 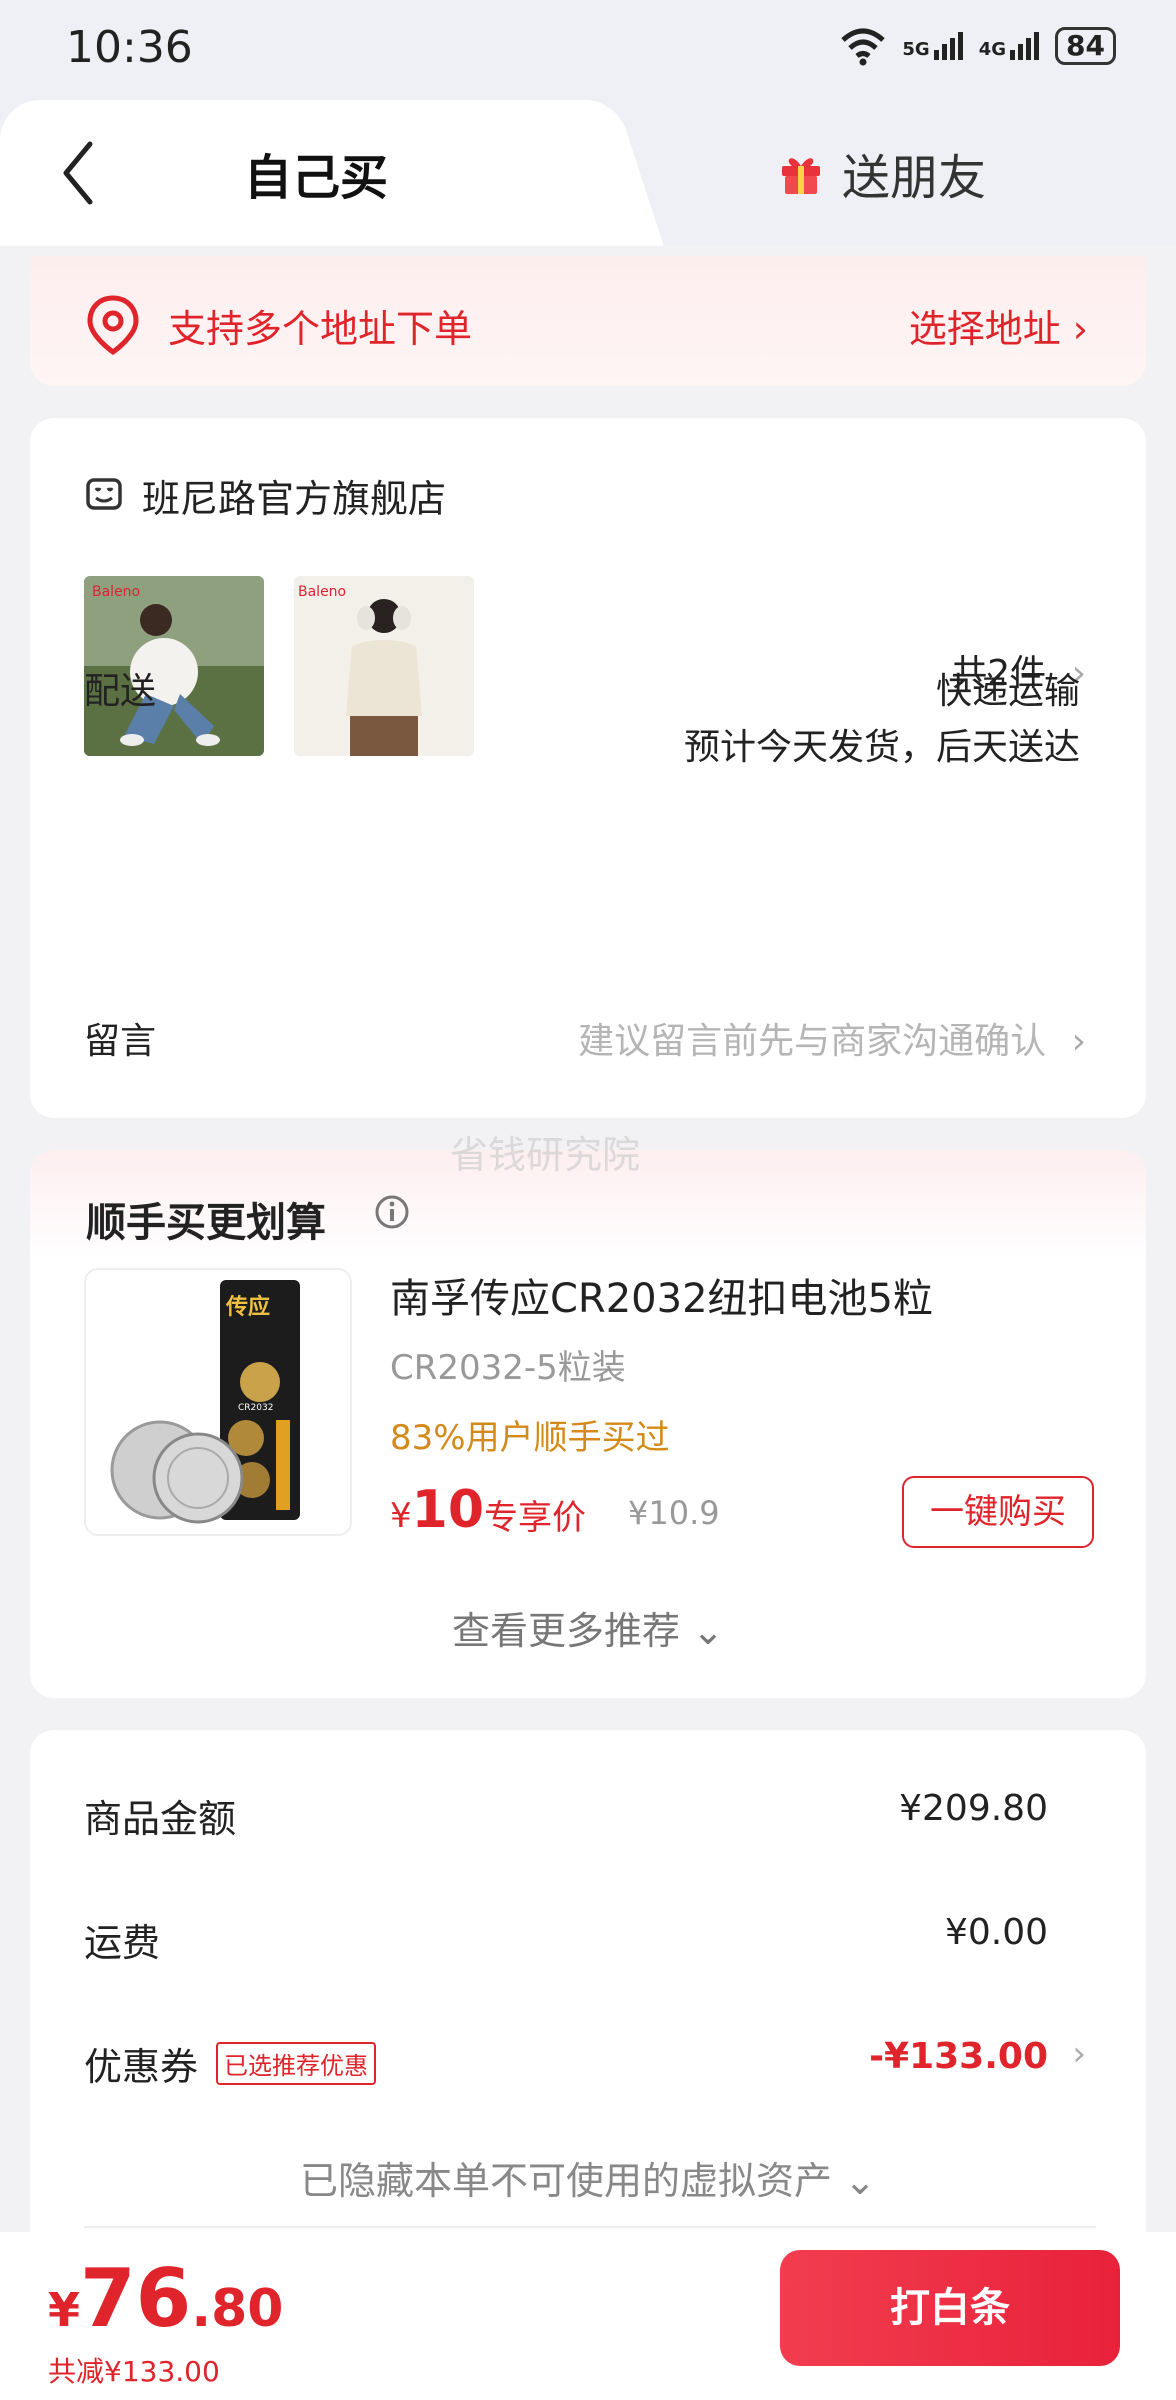 What do you see at coordinates (992, 49) in the screenshot?
I see `signal-4g-label: 4G` at bounding box center [992, 49].